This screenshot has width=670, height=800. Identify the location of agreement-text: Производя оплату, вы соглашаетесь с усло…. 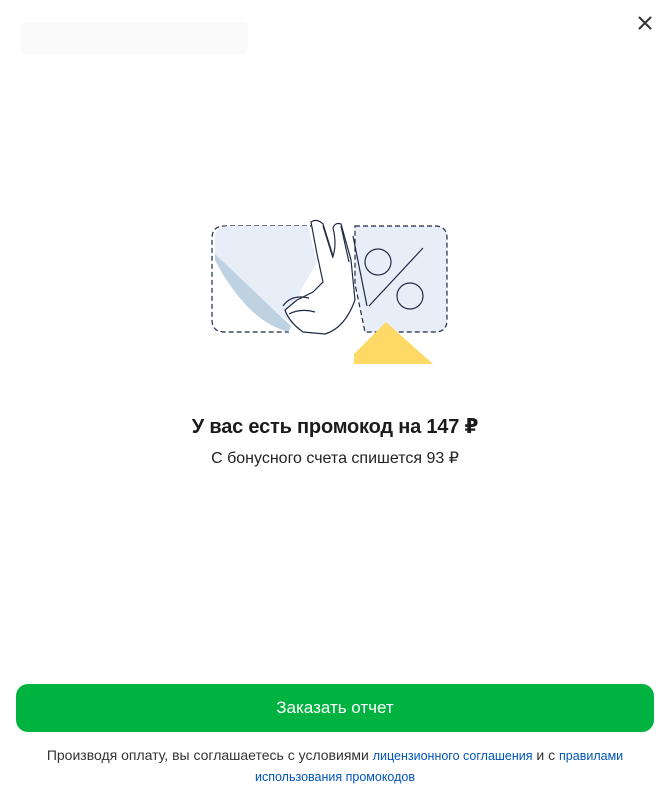
(335, 766).